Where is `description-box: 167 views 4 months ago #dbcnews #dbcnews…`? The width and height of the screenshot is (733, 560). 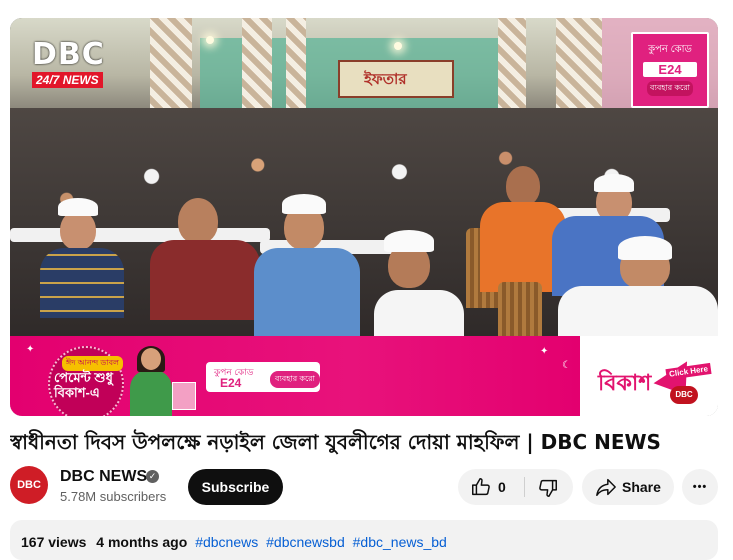 description-box: 167 views 4 months ago #dbcnews #dbcnews… is located at coordinates (364, 540).